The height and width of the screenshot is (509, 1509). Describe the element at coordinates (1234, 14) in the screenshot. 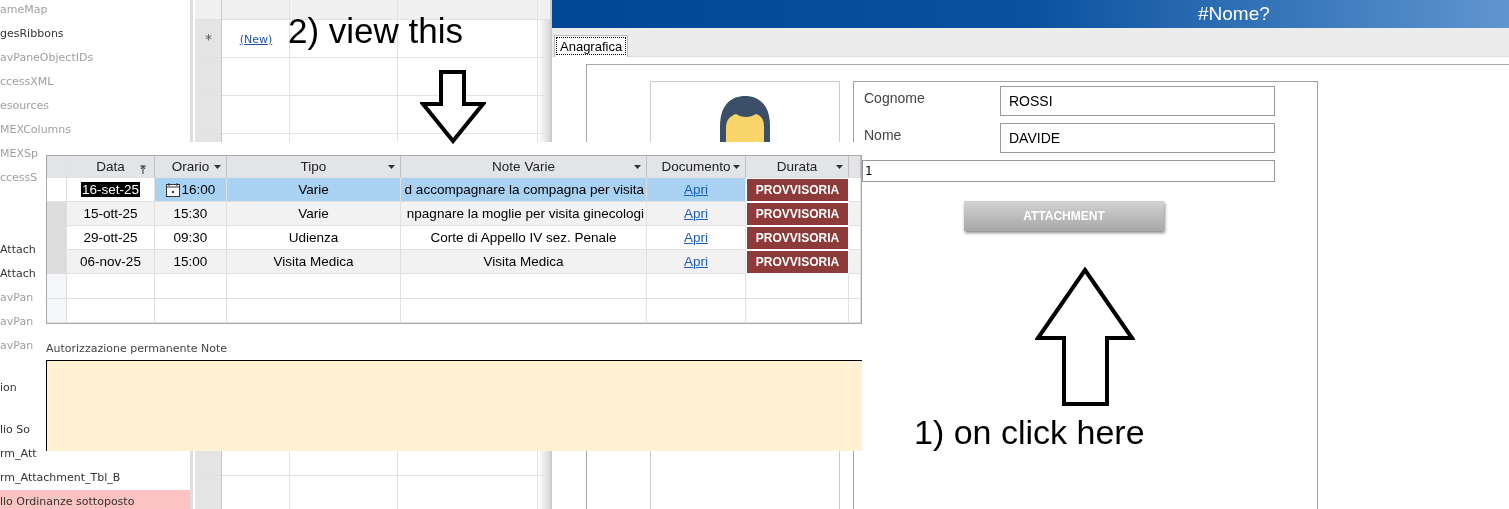

I see `window-title: #Nome?` at that location.